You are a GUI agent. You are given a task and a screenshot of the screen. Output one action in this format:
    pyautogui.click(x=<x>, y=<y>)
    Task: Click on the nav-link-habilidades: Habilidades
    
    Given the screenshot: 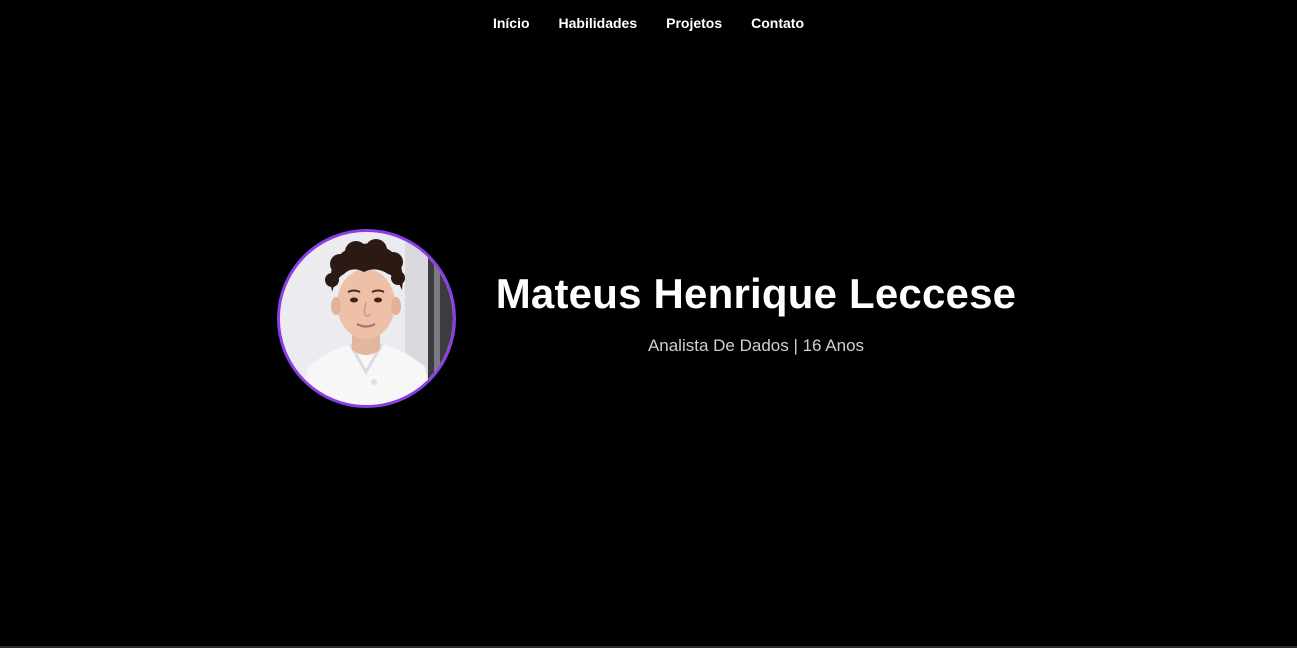 What is the action you would take?
    pyautogui.click(x=598, y=23)
    